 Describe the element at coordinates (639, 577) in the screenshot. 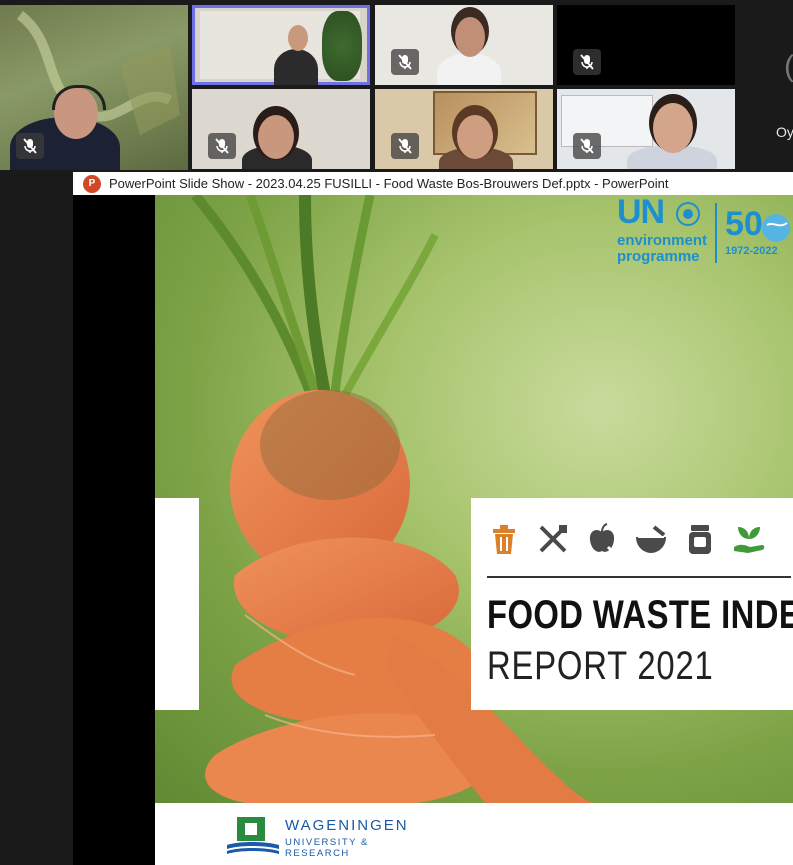

I see `title-divider` at that location.